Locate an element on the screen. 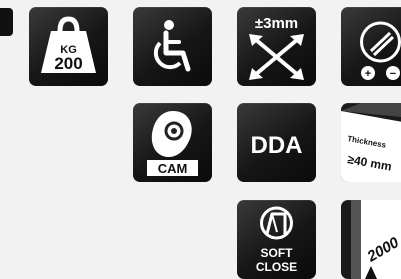 The image size is (401, 279). plus-label: + is located at coordinates (368, 74).